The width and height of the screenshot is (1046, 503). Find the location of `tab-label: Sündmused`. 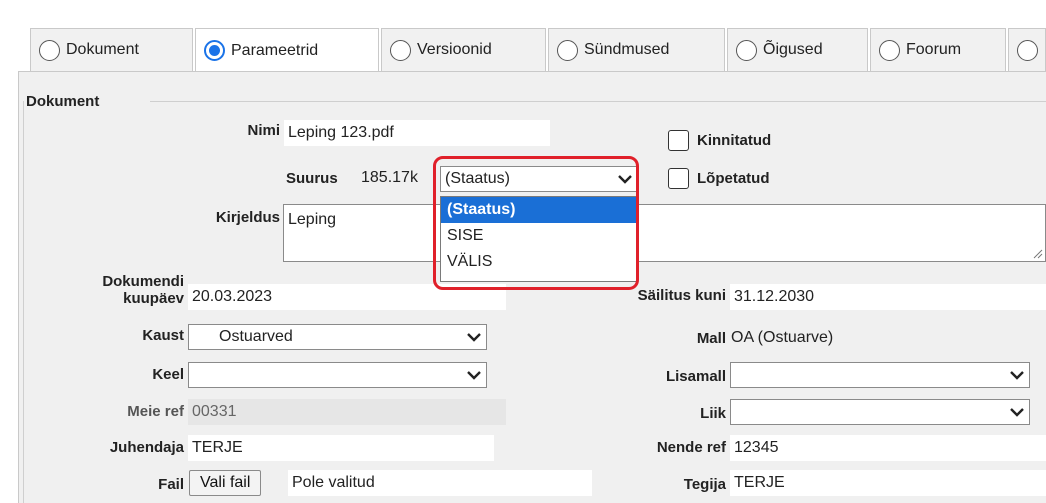

tab-label: Sündmused is located at coordinates (627, 49).